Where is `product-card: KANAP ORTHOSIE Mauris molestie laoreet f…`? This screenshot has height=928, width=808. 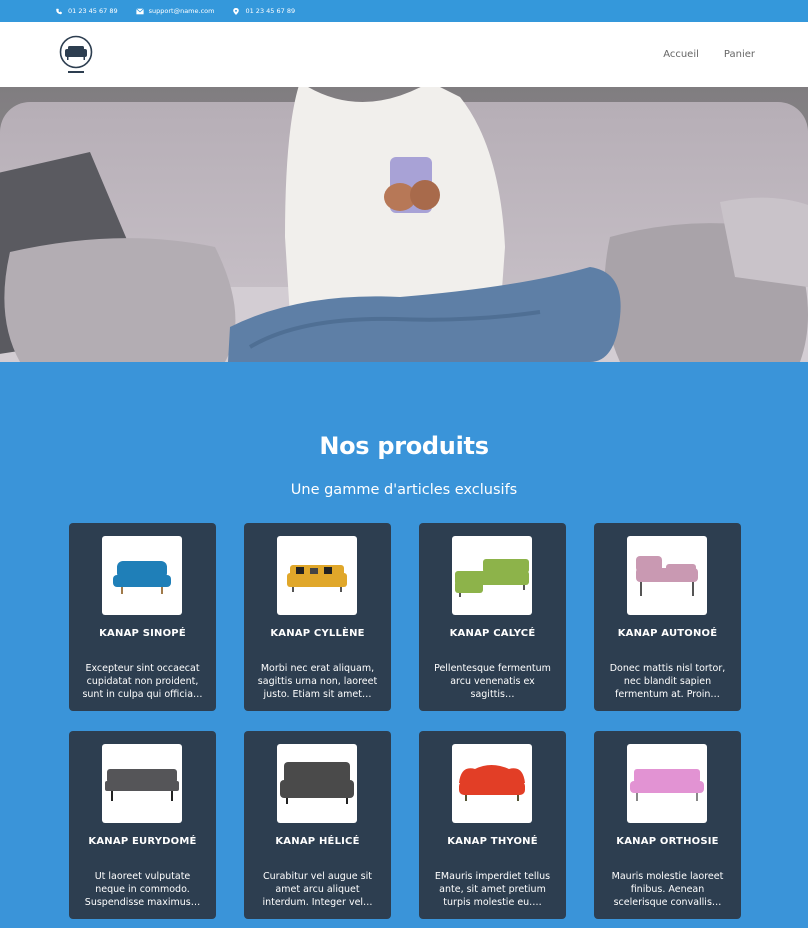 product-card: KANAP ORTHOSIE Mauris molestie laoreet f… is located at coordinates (667, 825).